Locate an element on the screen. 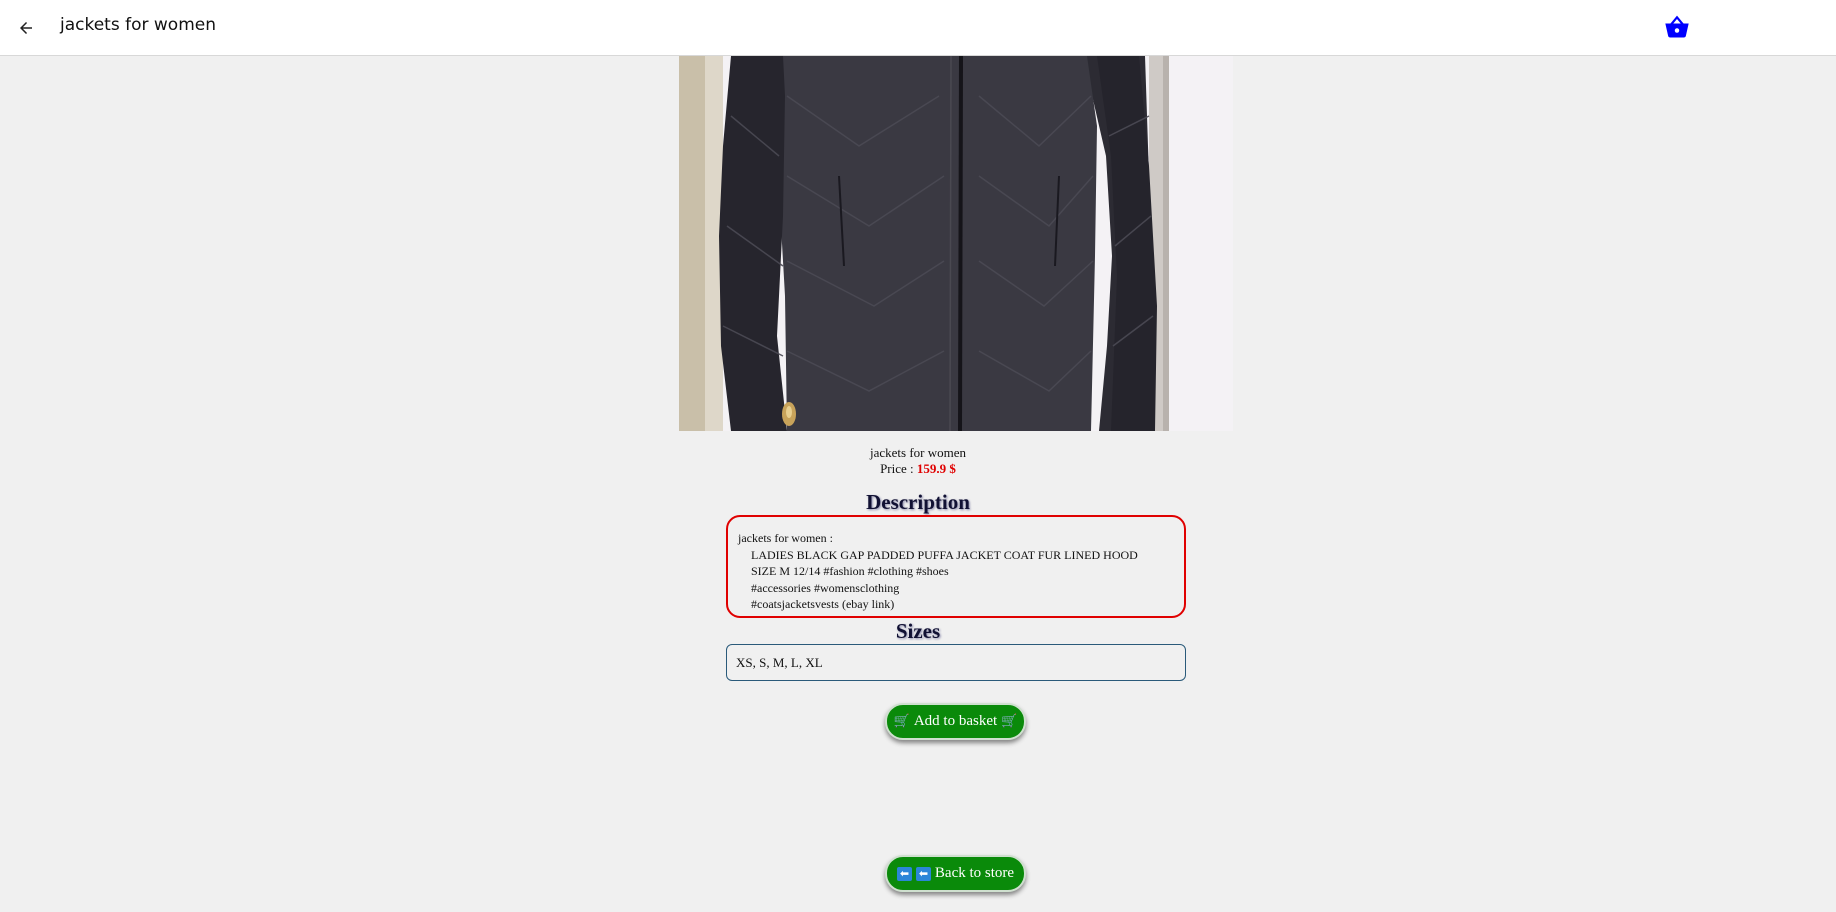 This screenshot has height=912, width=1836. basket-icon is located at coordinates (1677, 26).